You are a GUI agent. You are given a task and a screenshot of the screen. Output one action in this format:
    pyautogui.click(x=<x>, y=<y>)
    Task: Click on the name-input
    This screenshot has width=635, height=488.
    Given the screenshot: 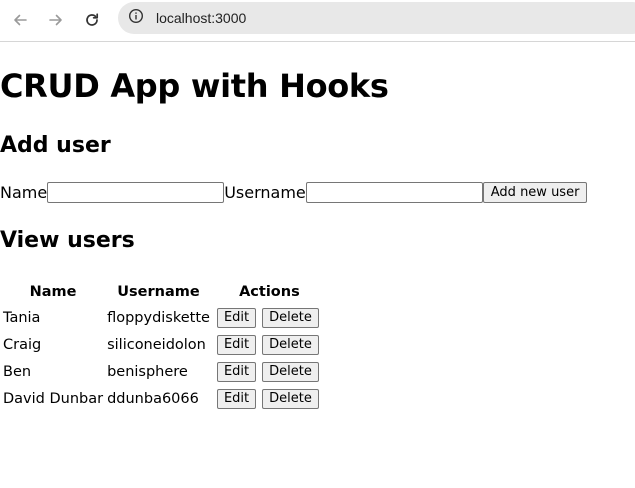 What is the action you would take?
    pyautogui.click(x=136, y=192)
    